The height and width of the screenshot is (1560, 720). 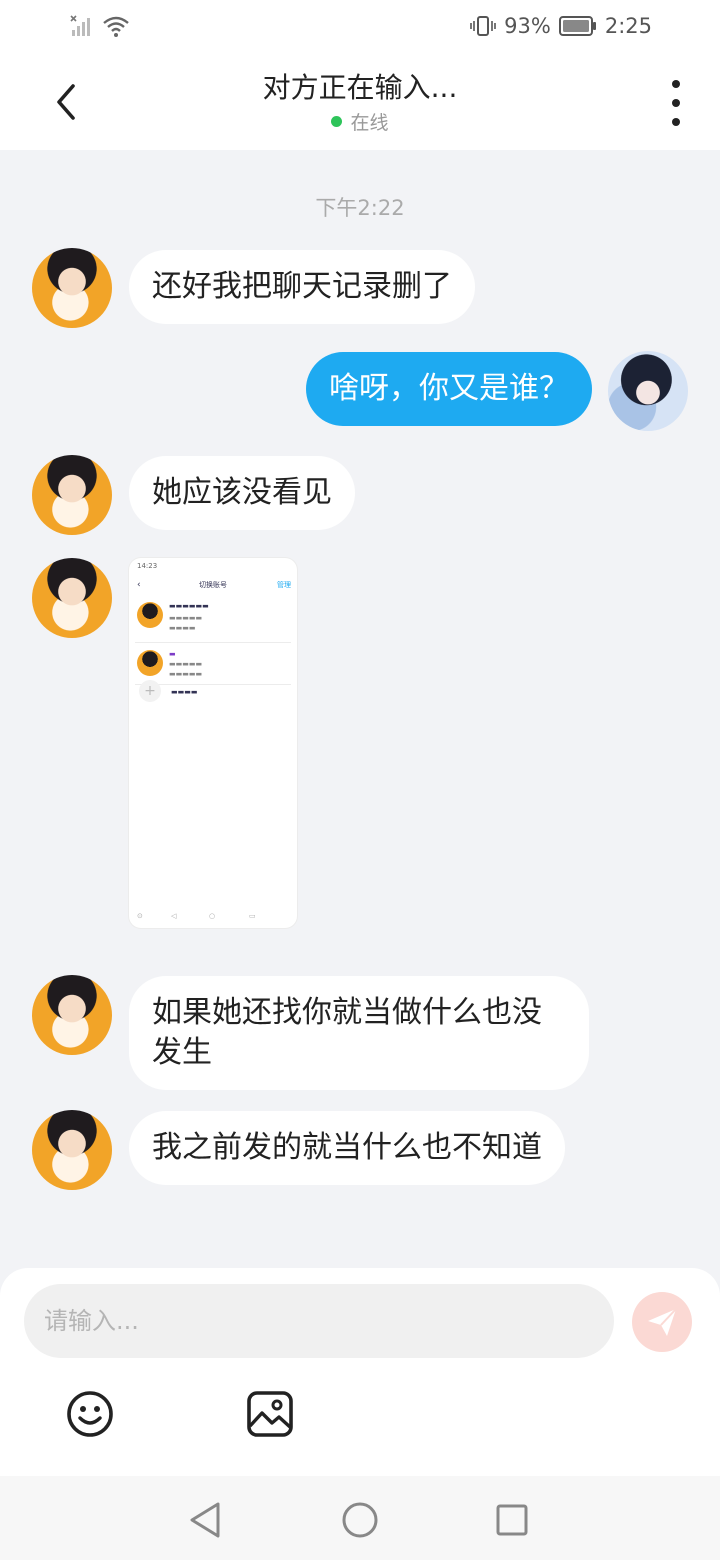 I want to click on more-icon, so click(x=676, y=84).